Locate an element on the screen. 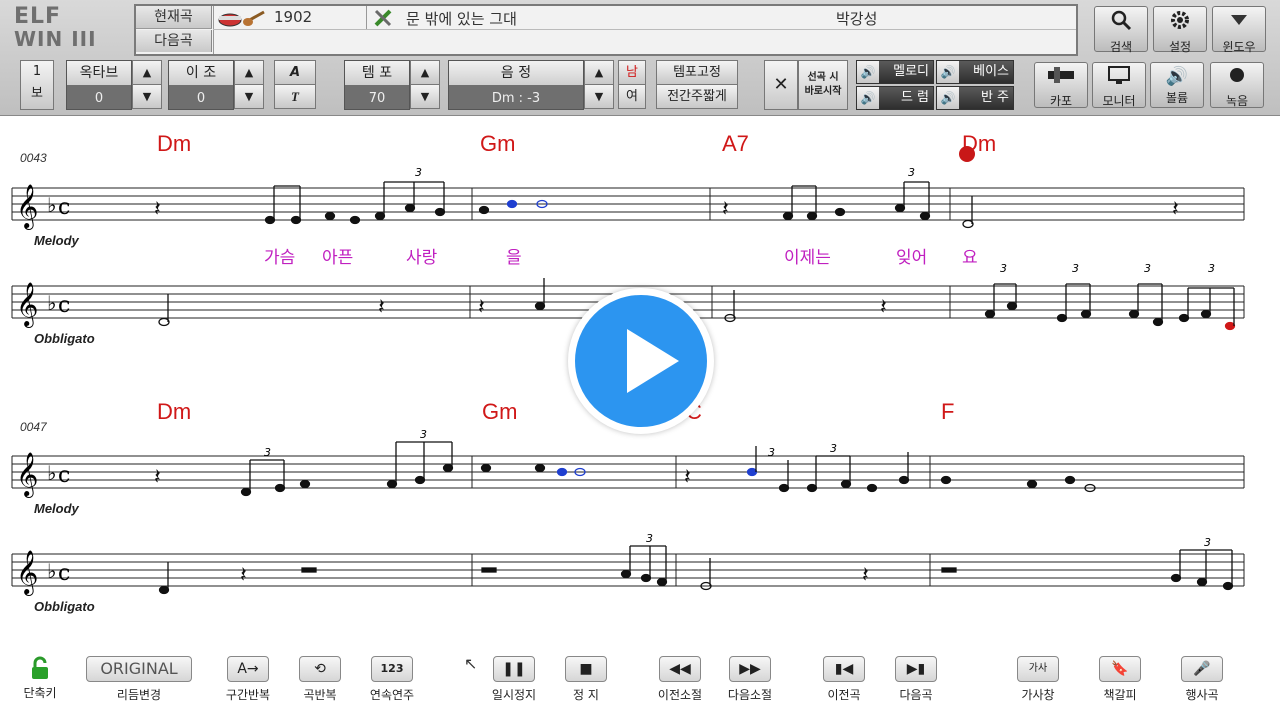 The image size is (1280, 720). record-button: 녹음 is located at coordinates (1237, 85).